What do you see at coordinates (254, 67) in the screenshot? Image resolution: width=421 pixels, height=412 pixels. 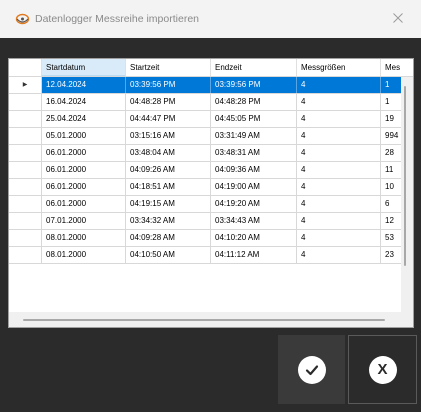 I see `column-header: Endzeit` at bounding box center [254, 67].